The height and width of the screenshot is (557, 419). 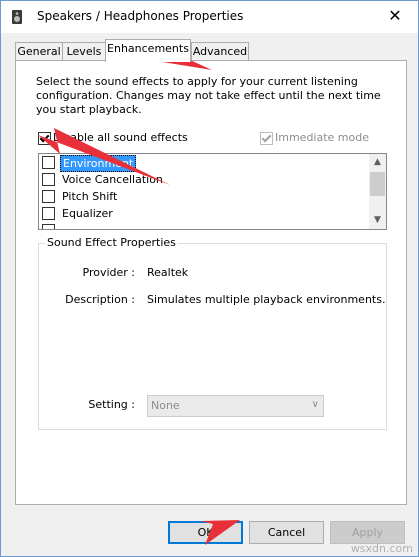 I want to click on provider-value: Realtek, so click(x=168, y=272).